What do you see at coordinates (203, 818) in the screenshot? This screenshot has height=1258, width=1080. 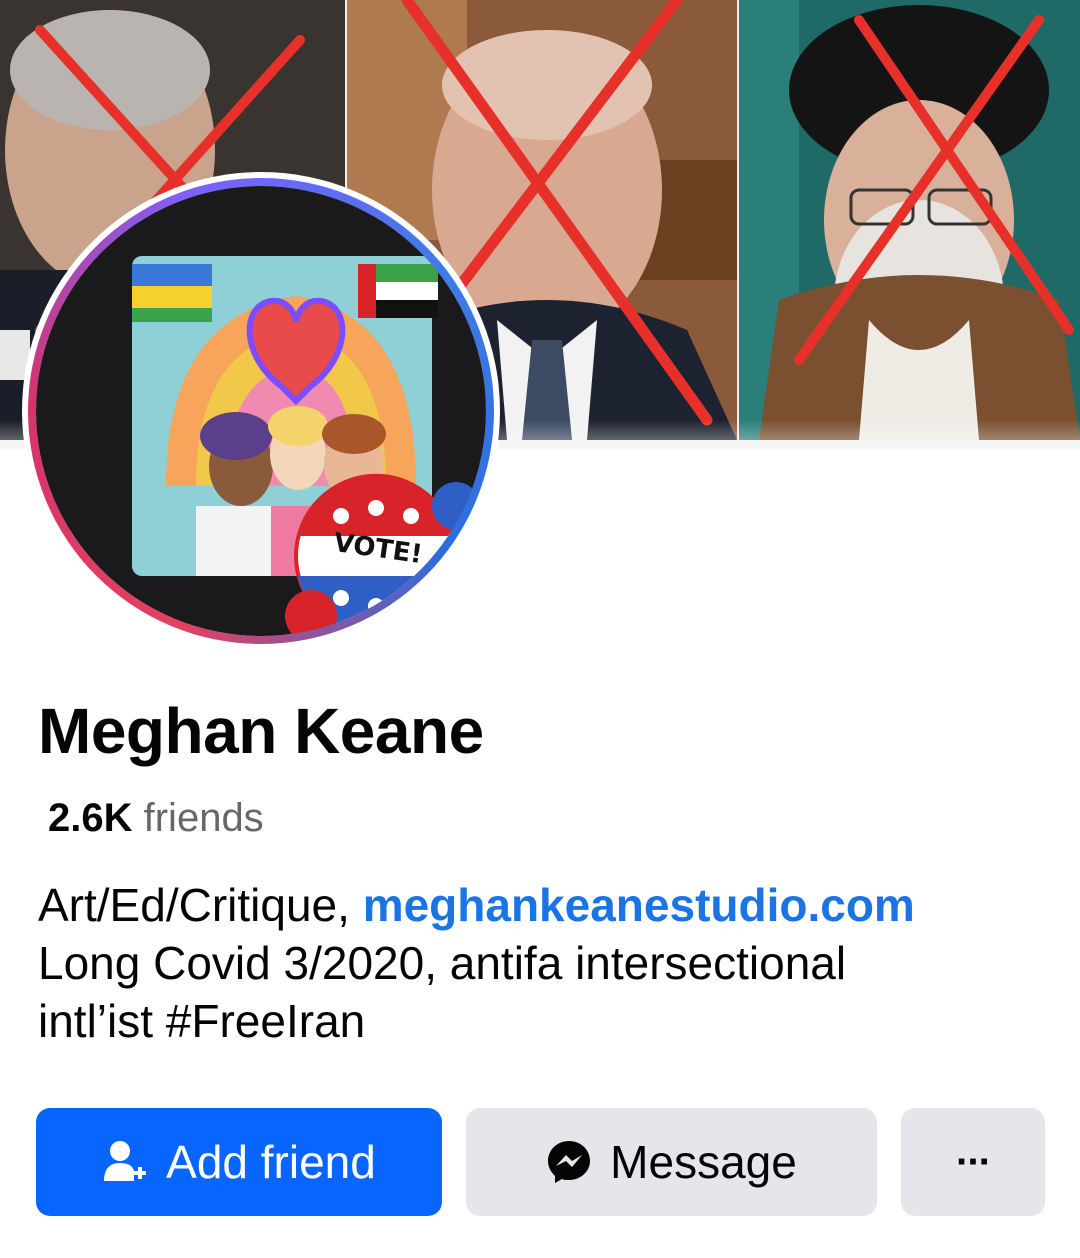 I see `friends-label: friends` at bounding box center [203, 818].